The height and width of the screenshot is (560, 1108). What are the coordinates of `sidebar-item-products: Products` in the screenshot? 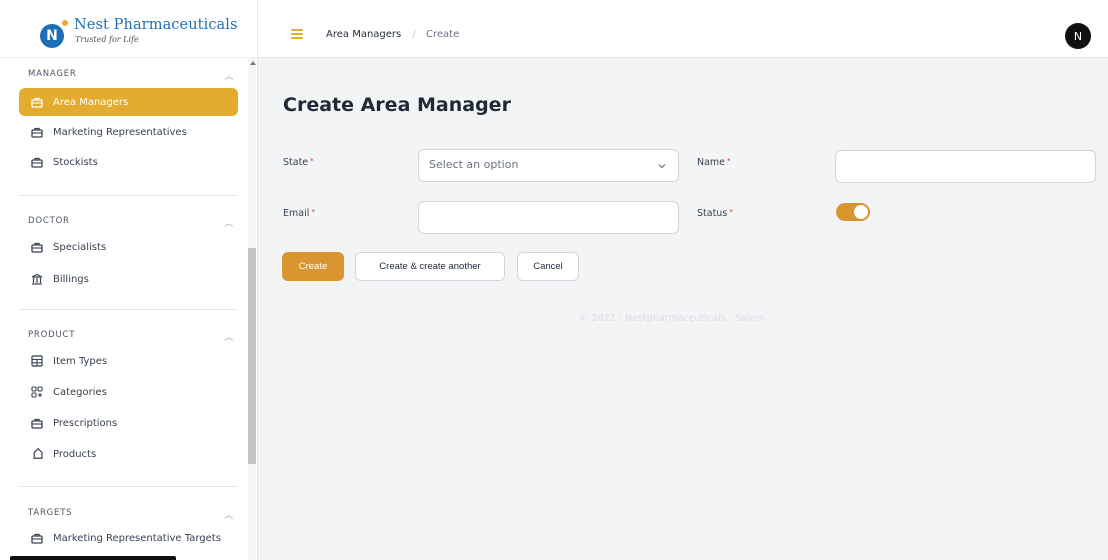 It's located at (128, 454).